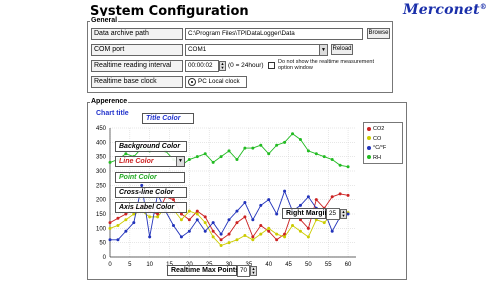 The width and height of the screenshot is (500, 283). I want to click on line-color-label: Line Color, so click(136, 161).